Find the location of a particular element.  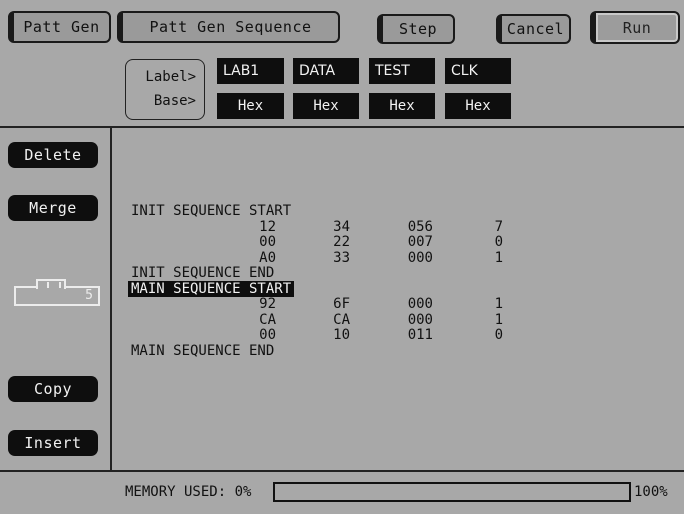

delete-button: Delete is located at coordinates (53, 155).